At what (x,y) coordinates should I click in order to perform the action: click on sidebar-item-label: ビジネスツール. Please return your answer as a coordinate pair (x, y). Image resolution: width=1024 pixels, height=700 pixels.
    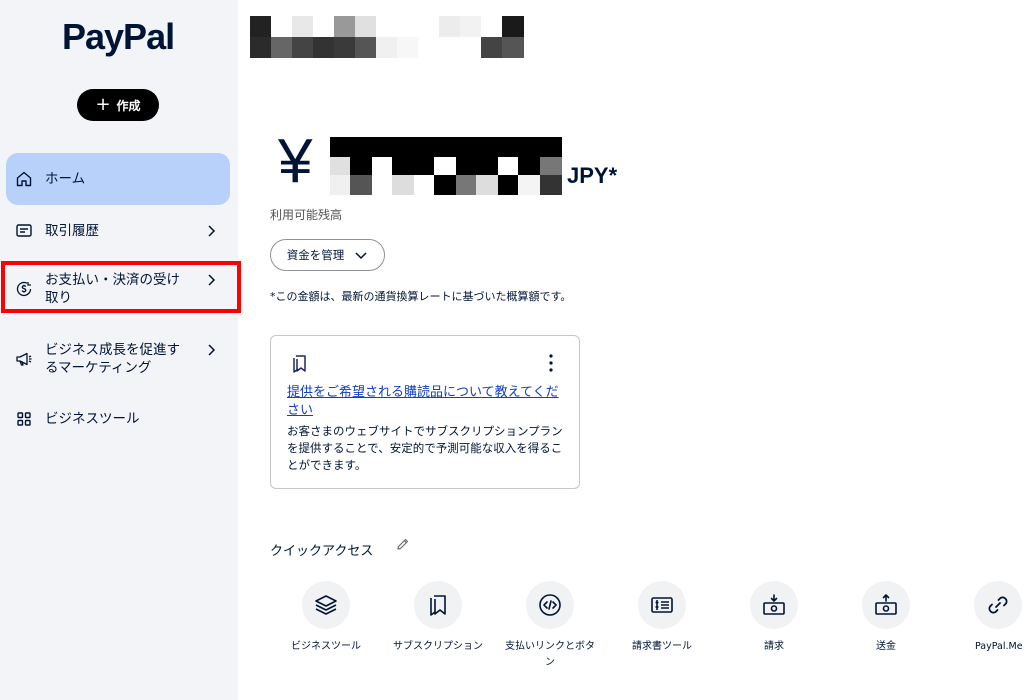
    Looking at the image, I should click on (92, 419).